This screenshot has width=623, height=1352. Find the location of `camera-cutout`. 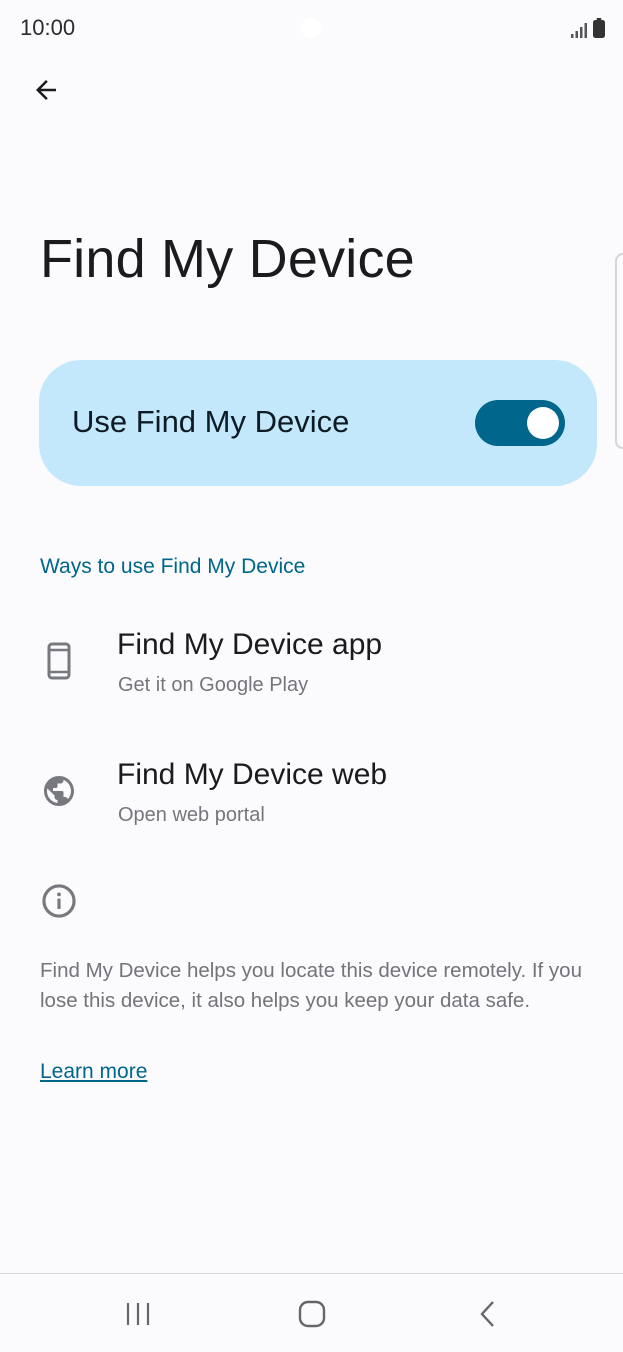

camera-cutout is located at coordinates (311, 28).